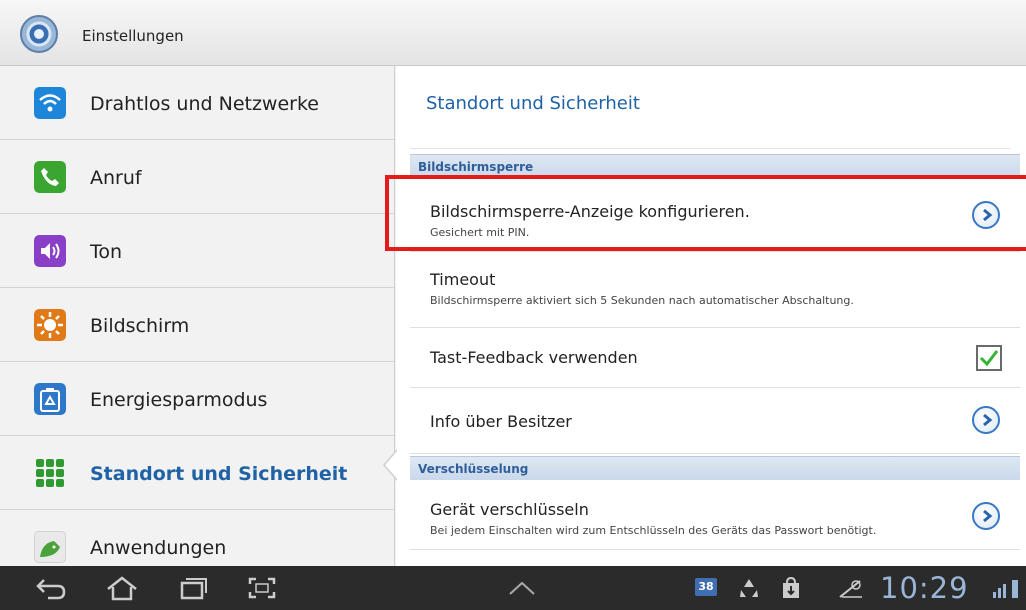 This screenshot has width=1026, height=610. What do you see at coordinates (522, 588) in the screenshot?
I see `up-chevron-icon` at bounding box center [522, 588].